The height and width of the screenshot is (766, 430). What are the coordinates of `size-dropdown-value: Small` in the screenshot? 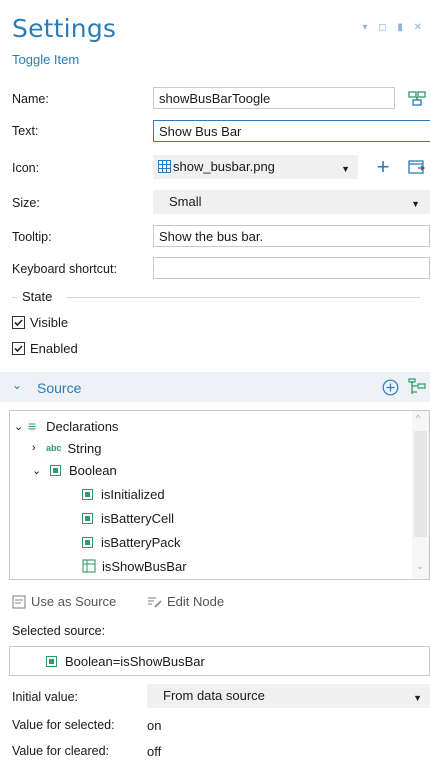 It's located at (185, 201).